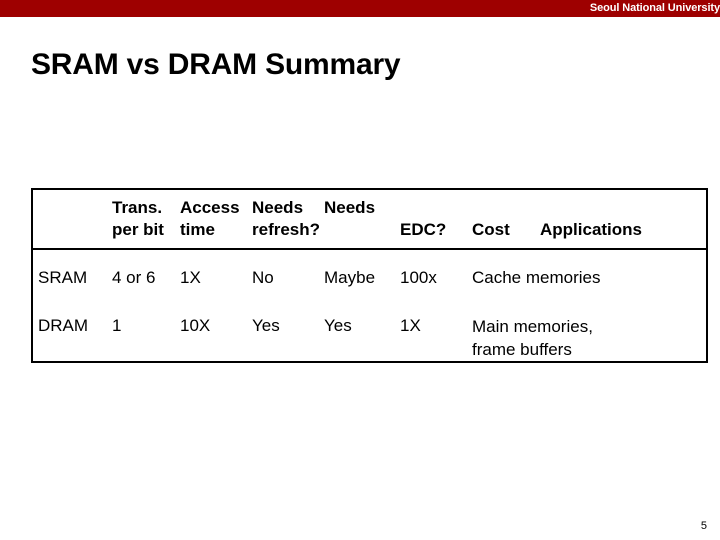  What do you see at coordinates (536, 277) in the screenshot?
I see `table-row-sram-applications: Cache memories` at bounding box center [536, 277].